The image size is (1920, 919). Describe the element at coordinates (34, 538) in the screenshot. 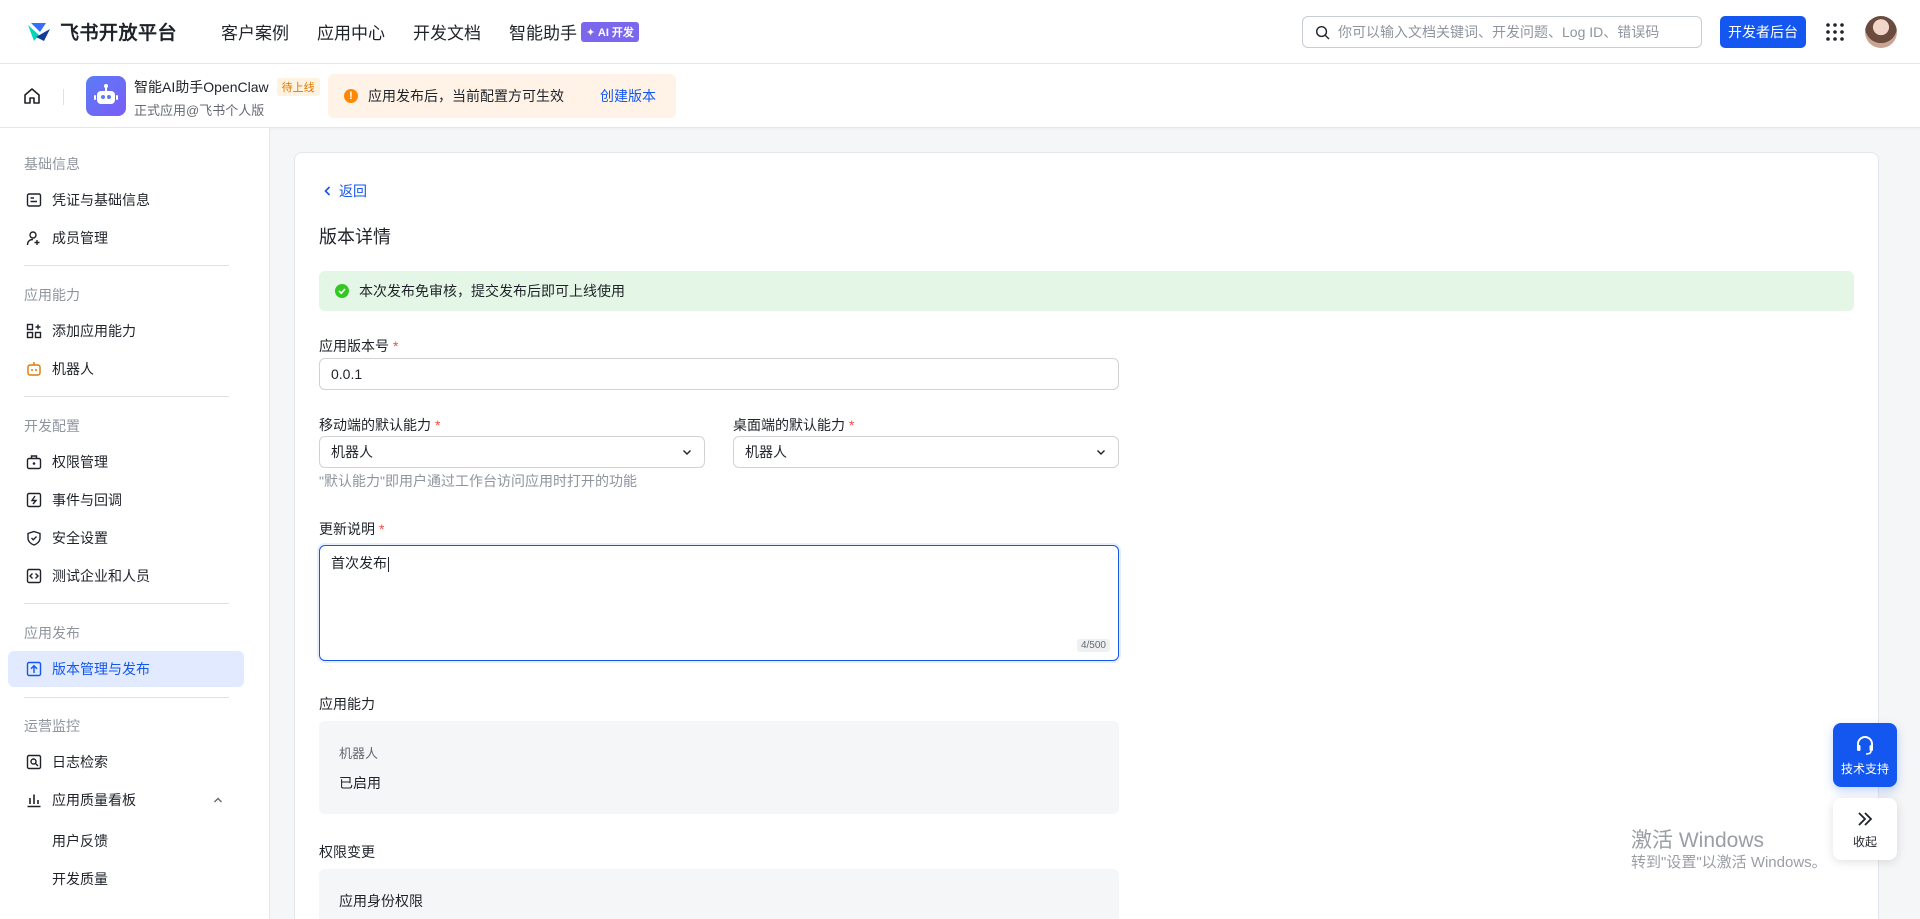

I see `shield-icon` at that location.